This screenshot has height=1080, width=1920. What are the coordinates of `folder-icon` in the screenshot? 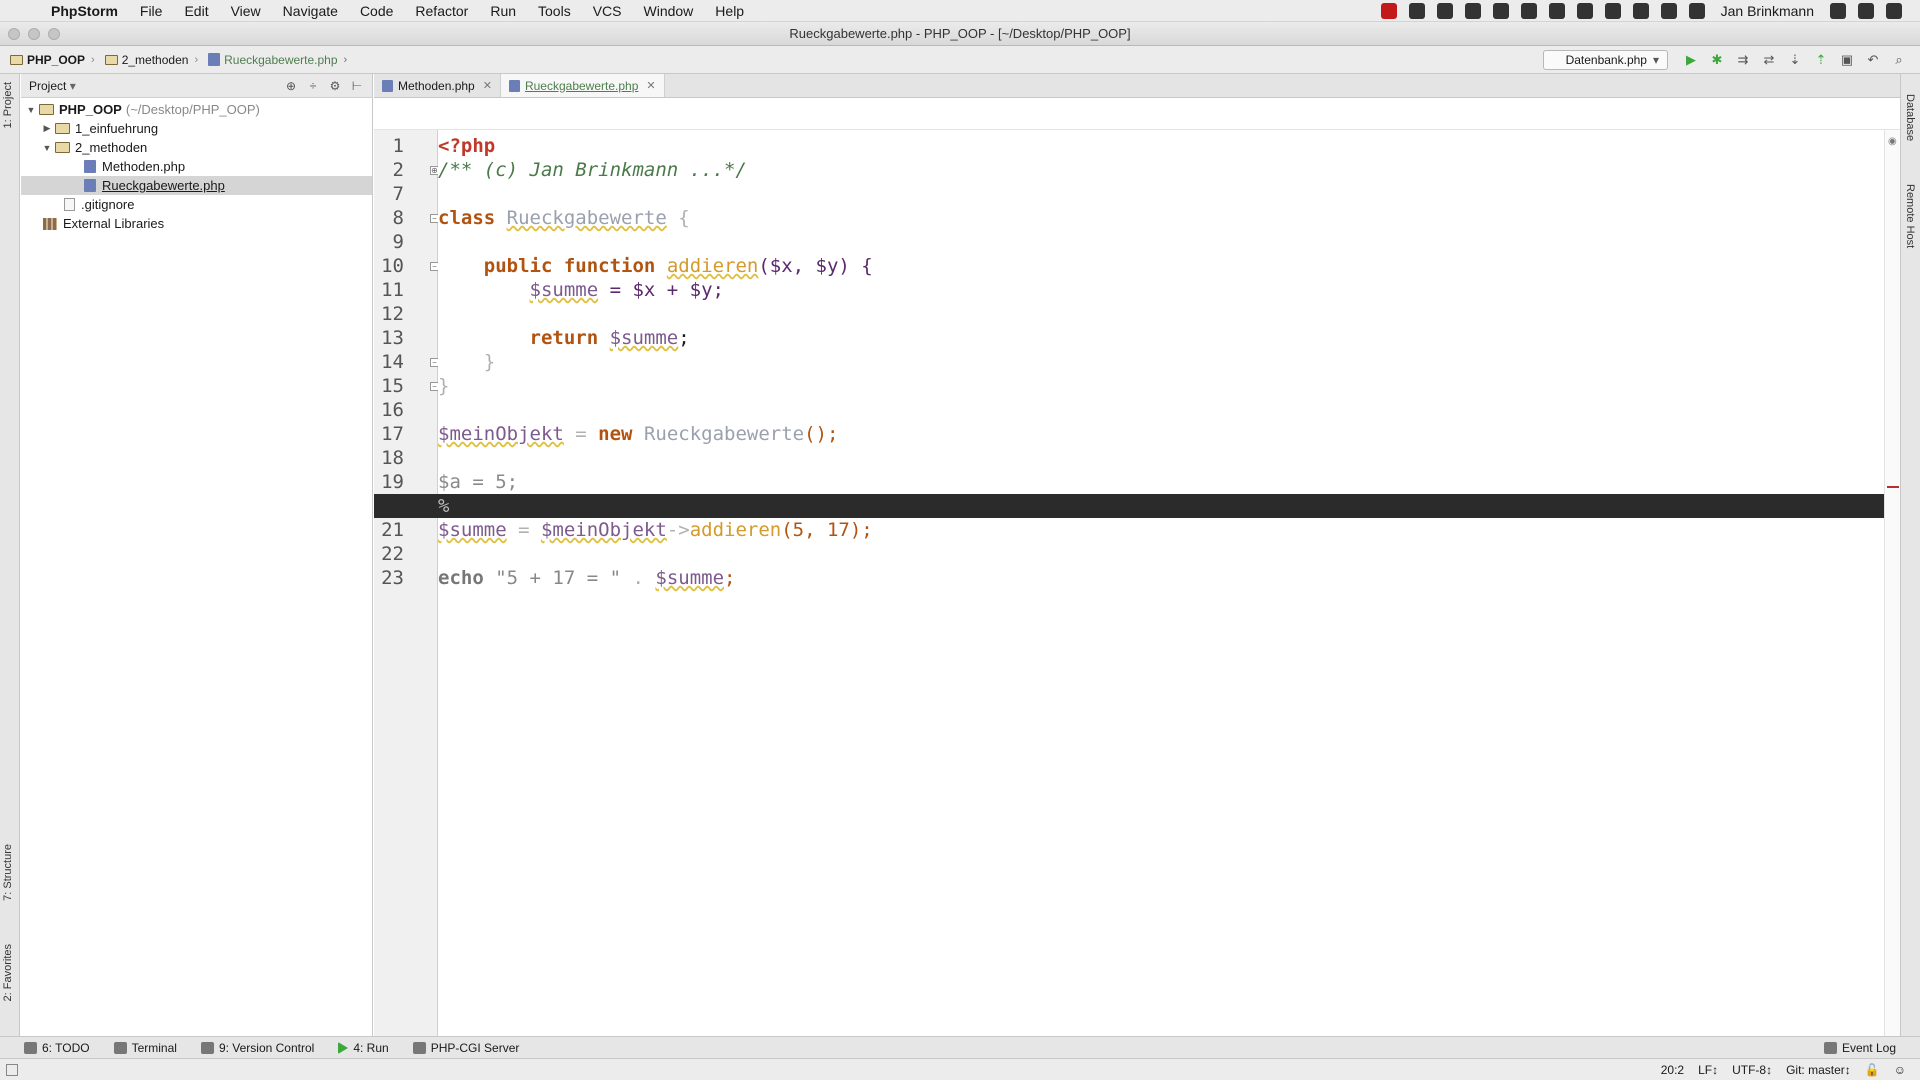 It's located at (46, 109).